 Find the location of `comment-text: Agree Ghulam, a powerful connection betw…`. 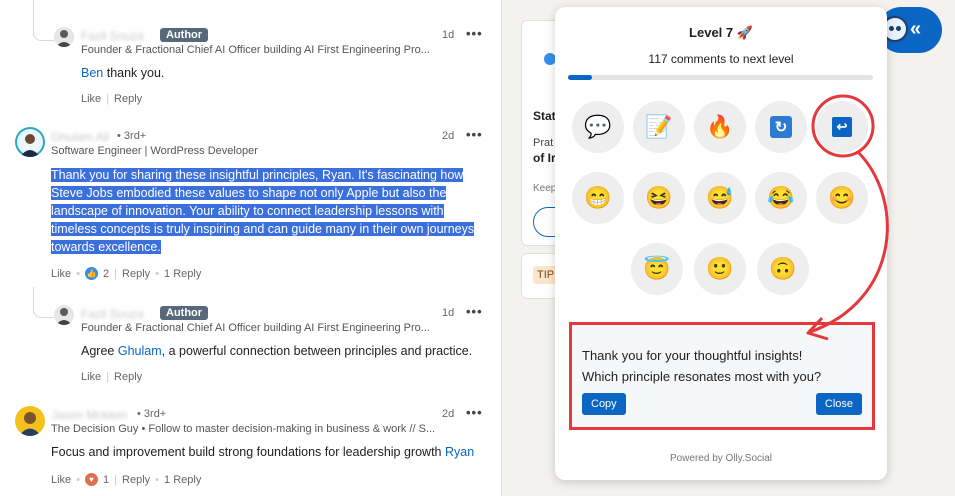

comment-text: Agree Ghulam, a powerful connection betw… is located at coordinates (277, 351).